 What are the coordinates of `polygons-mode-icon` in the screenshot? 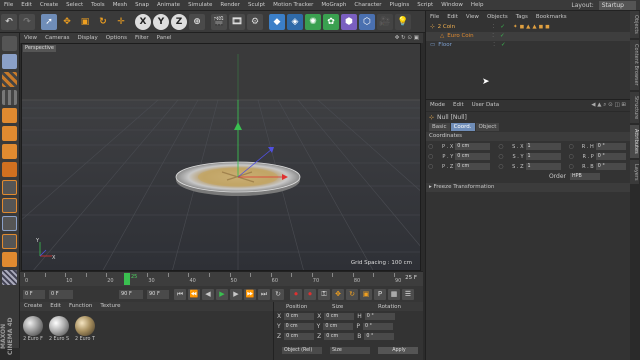 It's located at (9, 151).